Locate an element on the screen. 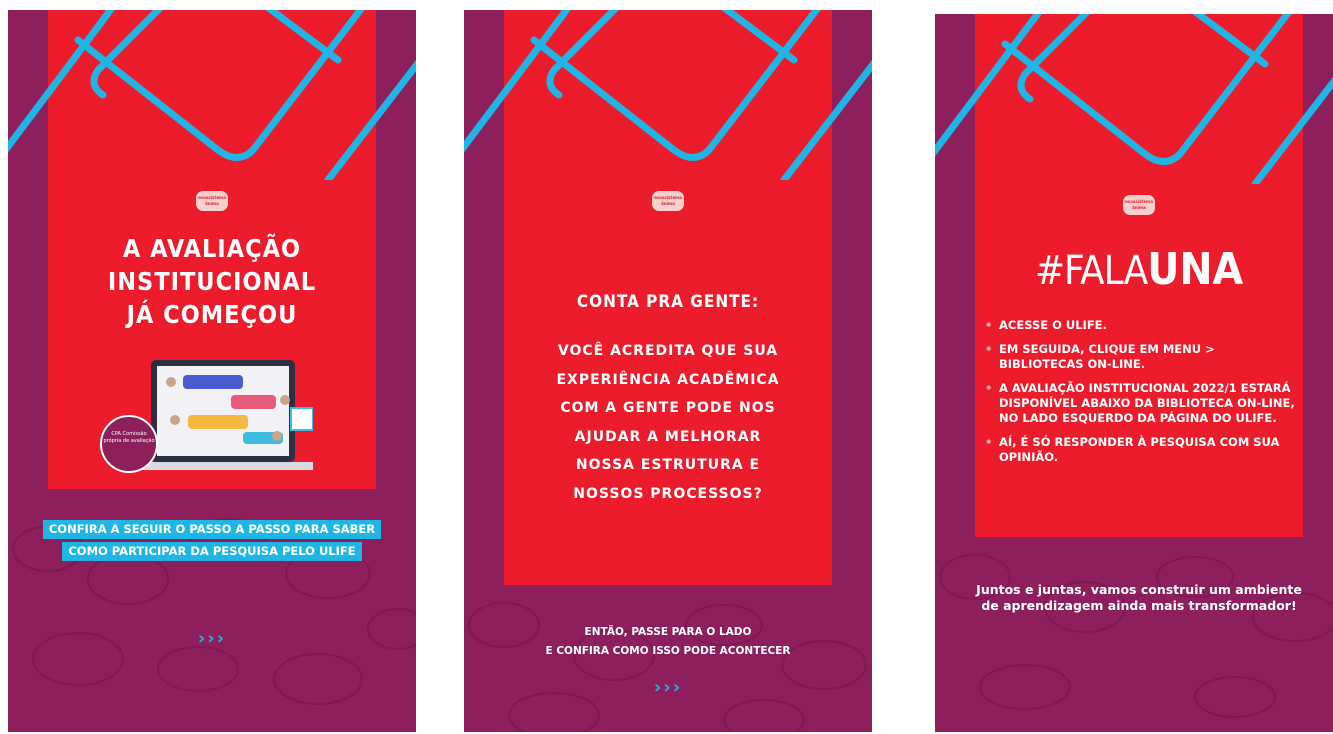 The image size is (1333, 734). hashtag-title: #FALAUNA is located at coordinates (1134, 270).